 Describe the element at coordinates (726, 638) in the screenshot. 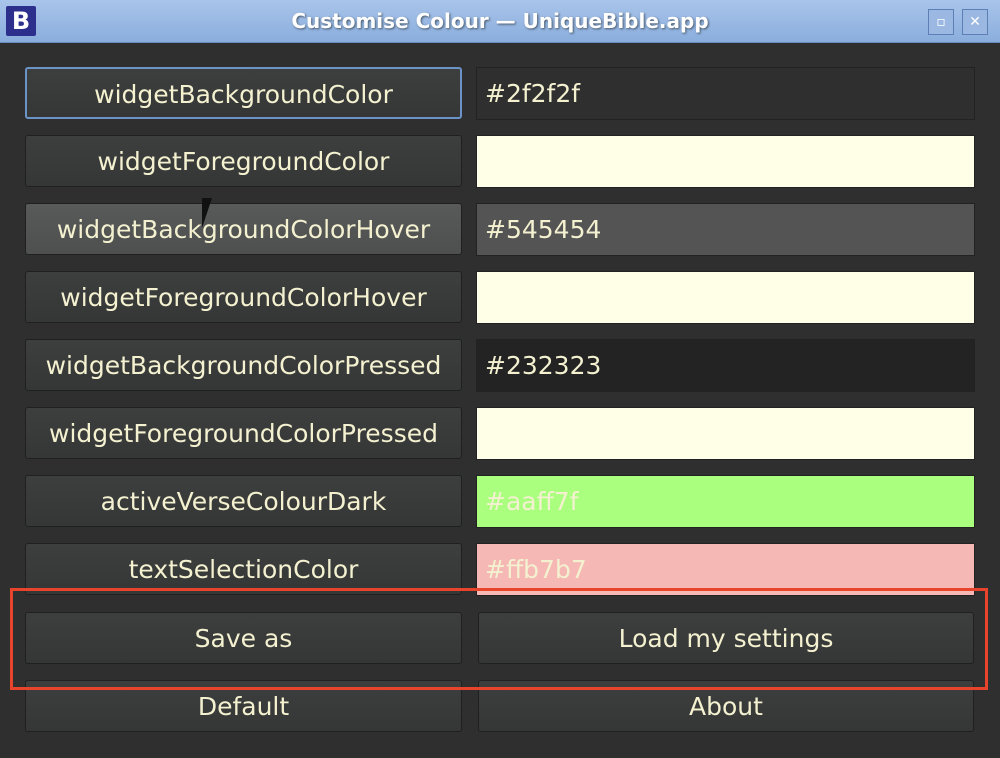

I see `load-my-settings-button: Load my settings` at that location.